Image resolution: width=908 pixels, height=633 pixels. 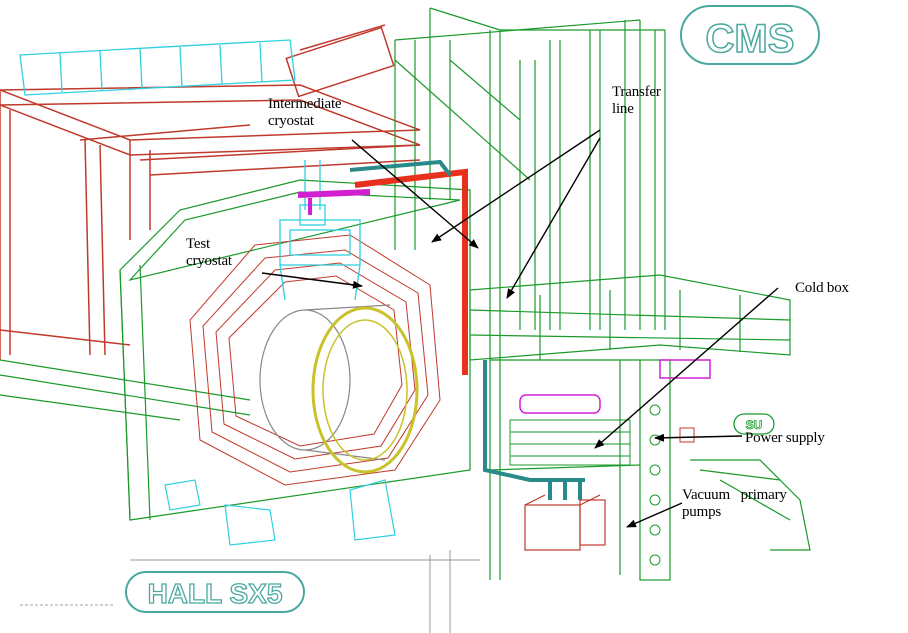 I want to click on label-transfer-line: Transfer line, so click(x=636, y=100).